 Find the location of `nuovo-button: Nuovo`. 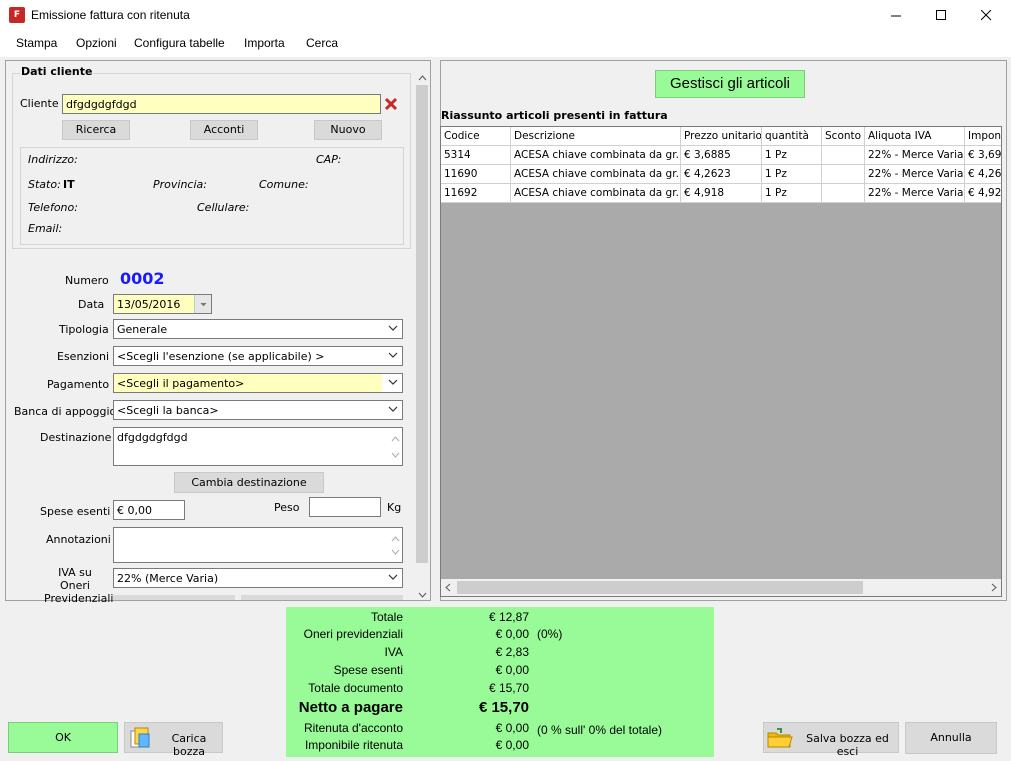

nuovo-button: Nuovo is located at coordinates (348, 130).